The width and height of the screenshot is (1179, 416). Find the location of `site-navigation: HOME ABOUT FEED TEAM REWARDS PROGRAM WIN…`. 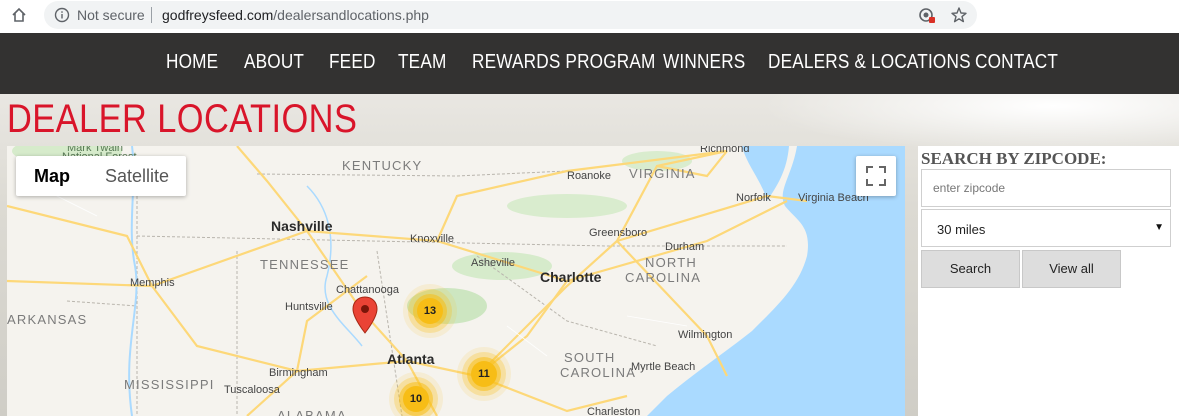

site-navigation: HOME ABOUT FEED TEAM REWARDS PROGRAM WIN… is located at coordinates (589, 63).